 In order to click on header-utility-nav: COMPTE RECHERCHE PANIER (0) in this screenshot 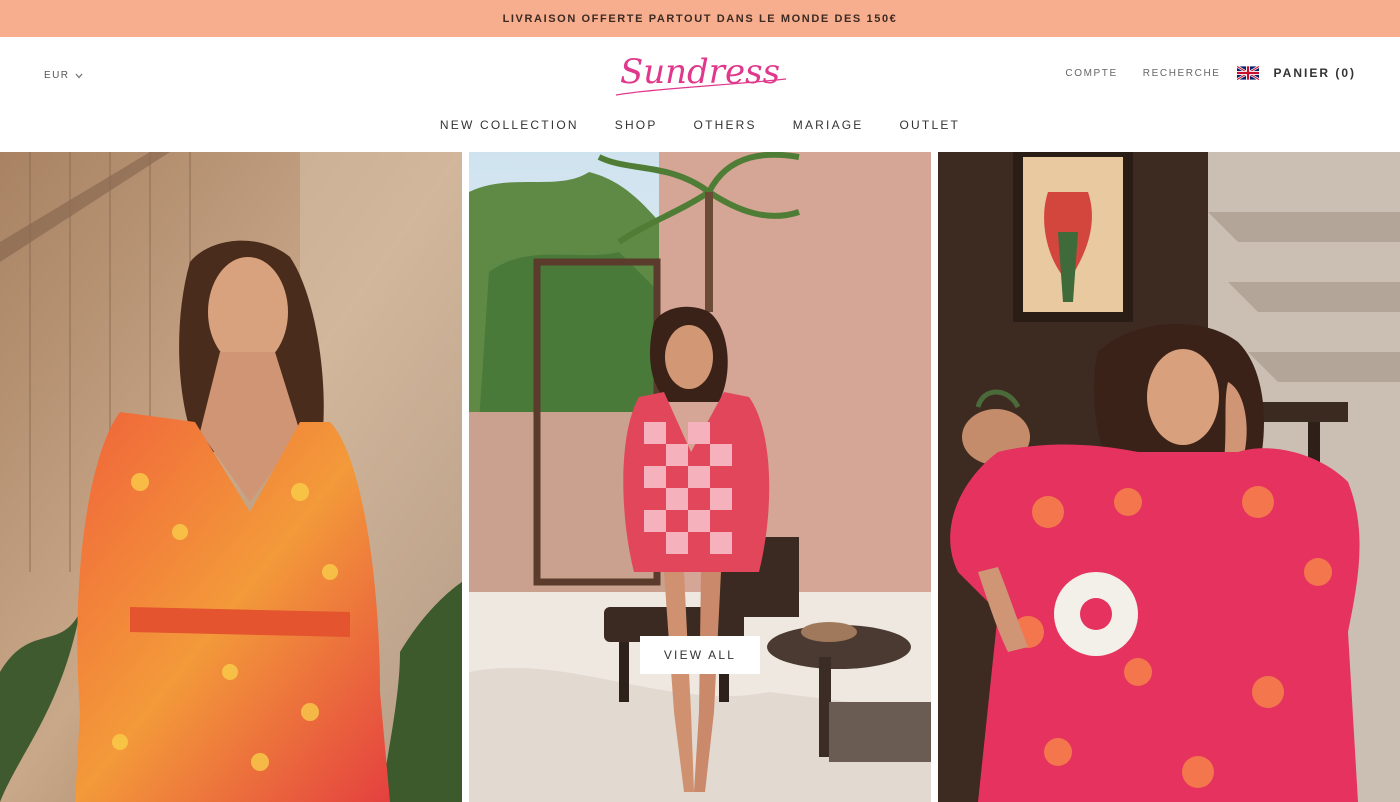, I will do `click(1210, 73)`.